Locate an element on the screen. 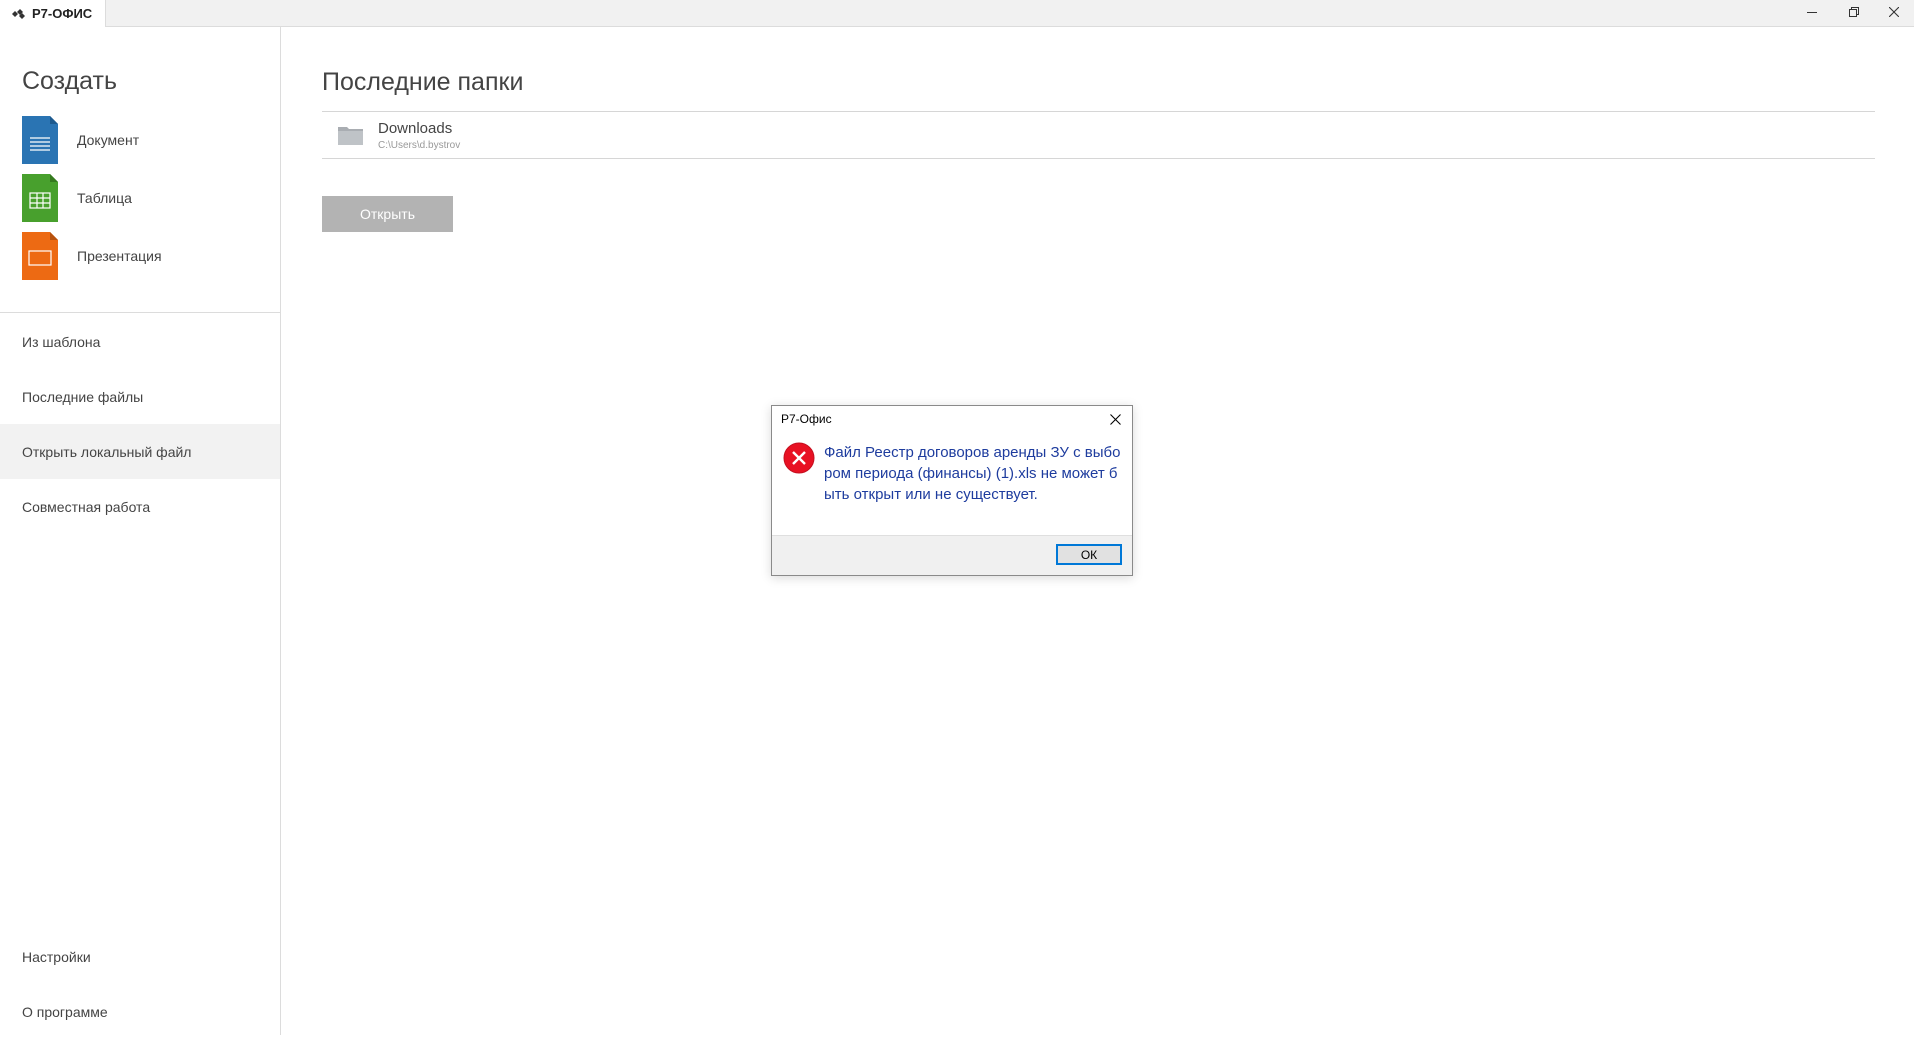  create-document-button: Документ is located at coordinates (147, 140).